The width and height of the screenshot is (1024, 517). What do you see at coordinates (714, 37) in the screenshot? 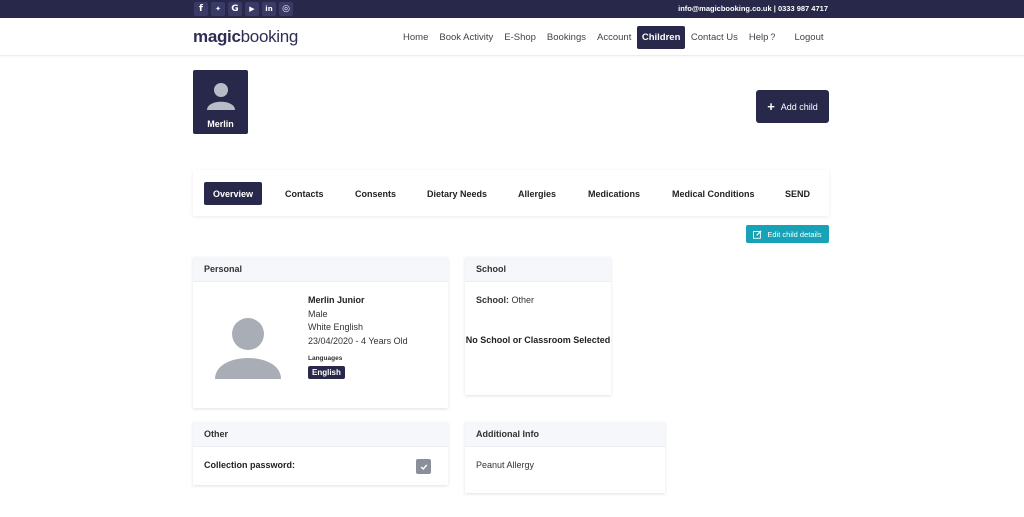
I see `nav-contact-us: Contact Us` at bounding box center [714, 37].